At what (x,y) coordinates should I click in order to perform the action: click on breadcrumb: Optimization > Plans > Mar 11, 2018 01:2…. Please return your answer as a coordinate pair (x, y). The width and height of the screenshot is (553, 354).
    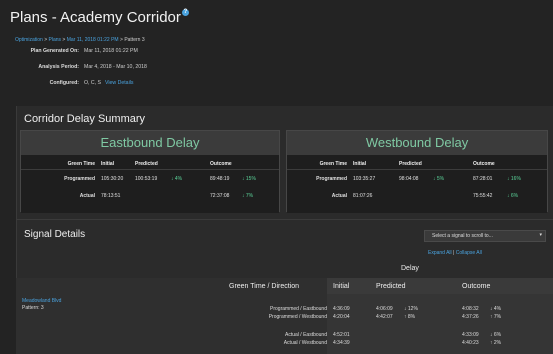
    Looking at the image, I should click on (80, 40).